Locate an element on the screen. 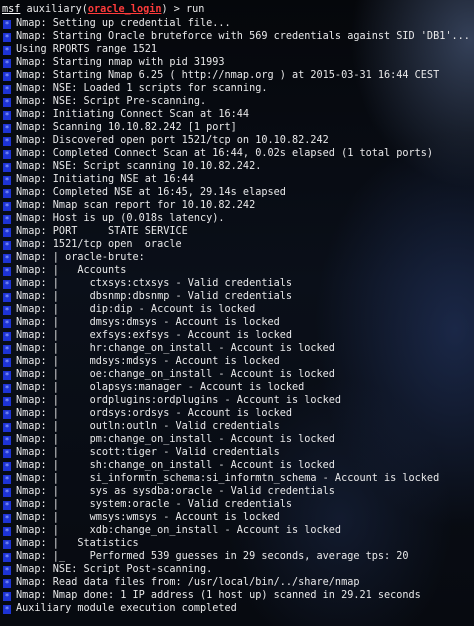 Image resolution: width=474 pixels, height=626 pixels. output-line: * Nmap: NSE: Script Post-scanning. is located at coordinates (238, 569).